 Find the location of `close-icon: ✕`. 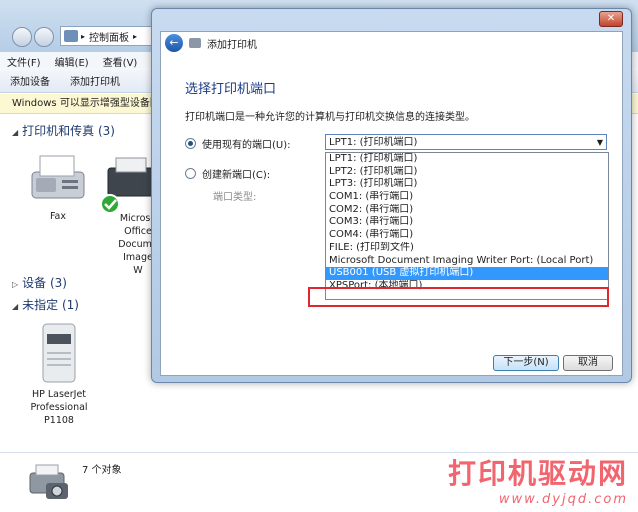

close-icon: ✕ is located at coordinates (611, 18).